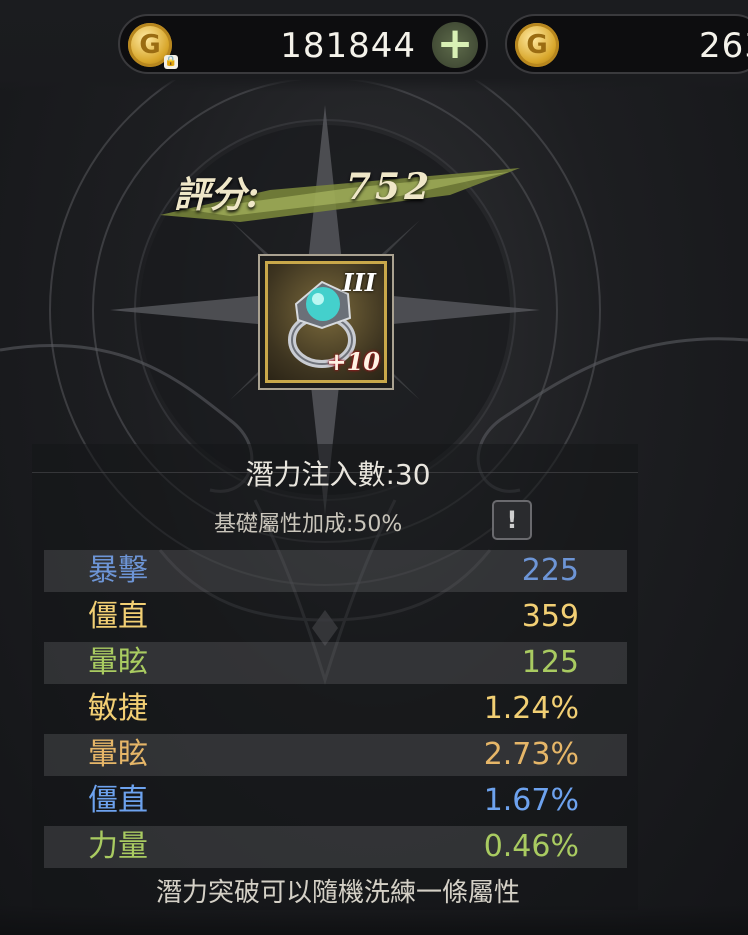 This screenshot has height=935, width=748. I want to click on stat-row: 力量 0.46%, so click(335, 847).